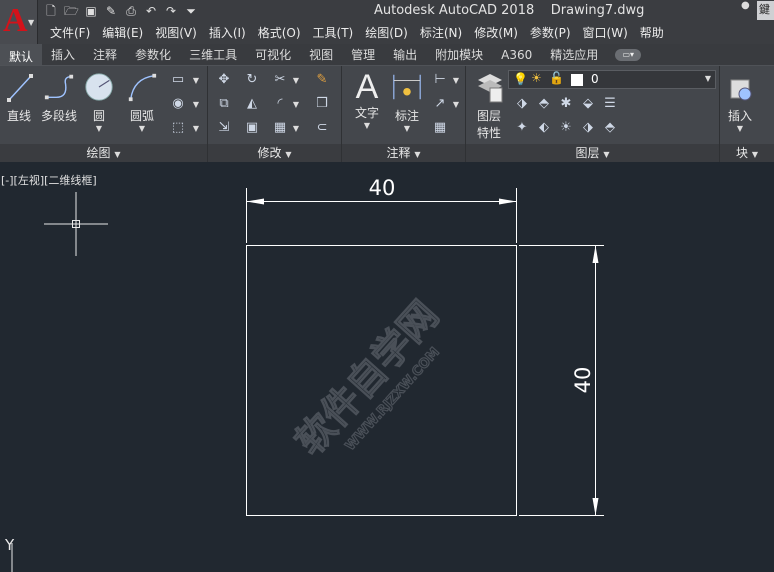  What do you see at coordinates (522, 128) in the screenshot?
I see `layer-freeze-icon: ✦` at bounding box center [522, 128].